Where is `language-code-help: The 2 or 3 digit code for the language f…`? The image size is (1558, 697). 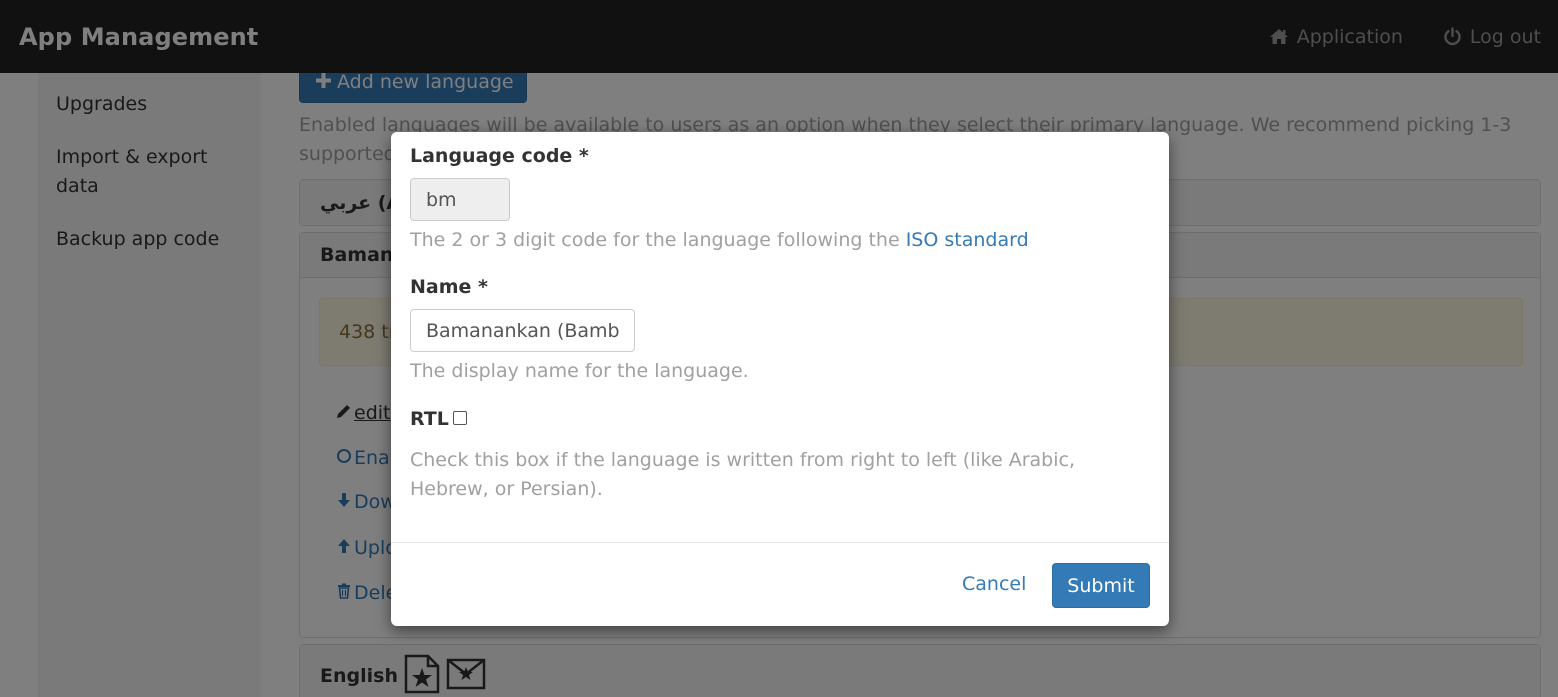
language-code-help: The 2 or 3 digit code for the language f… is located at coordinates (782, 240).